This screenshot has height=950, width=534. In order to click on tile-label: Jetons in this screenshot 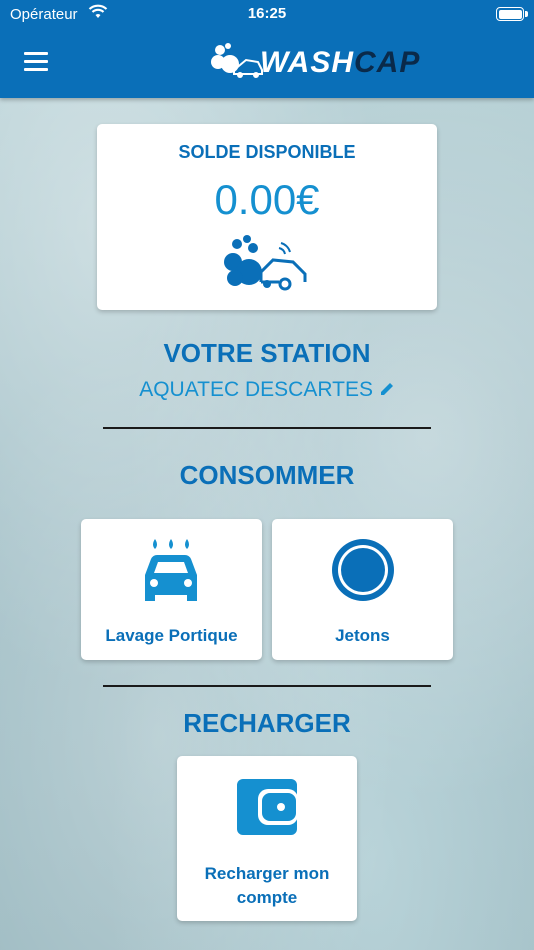, I will do `click(362, 635)`.